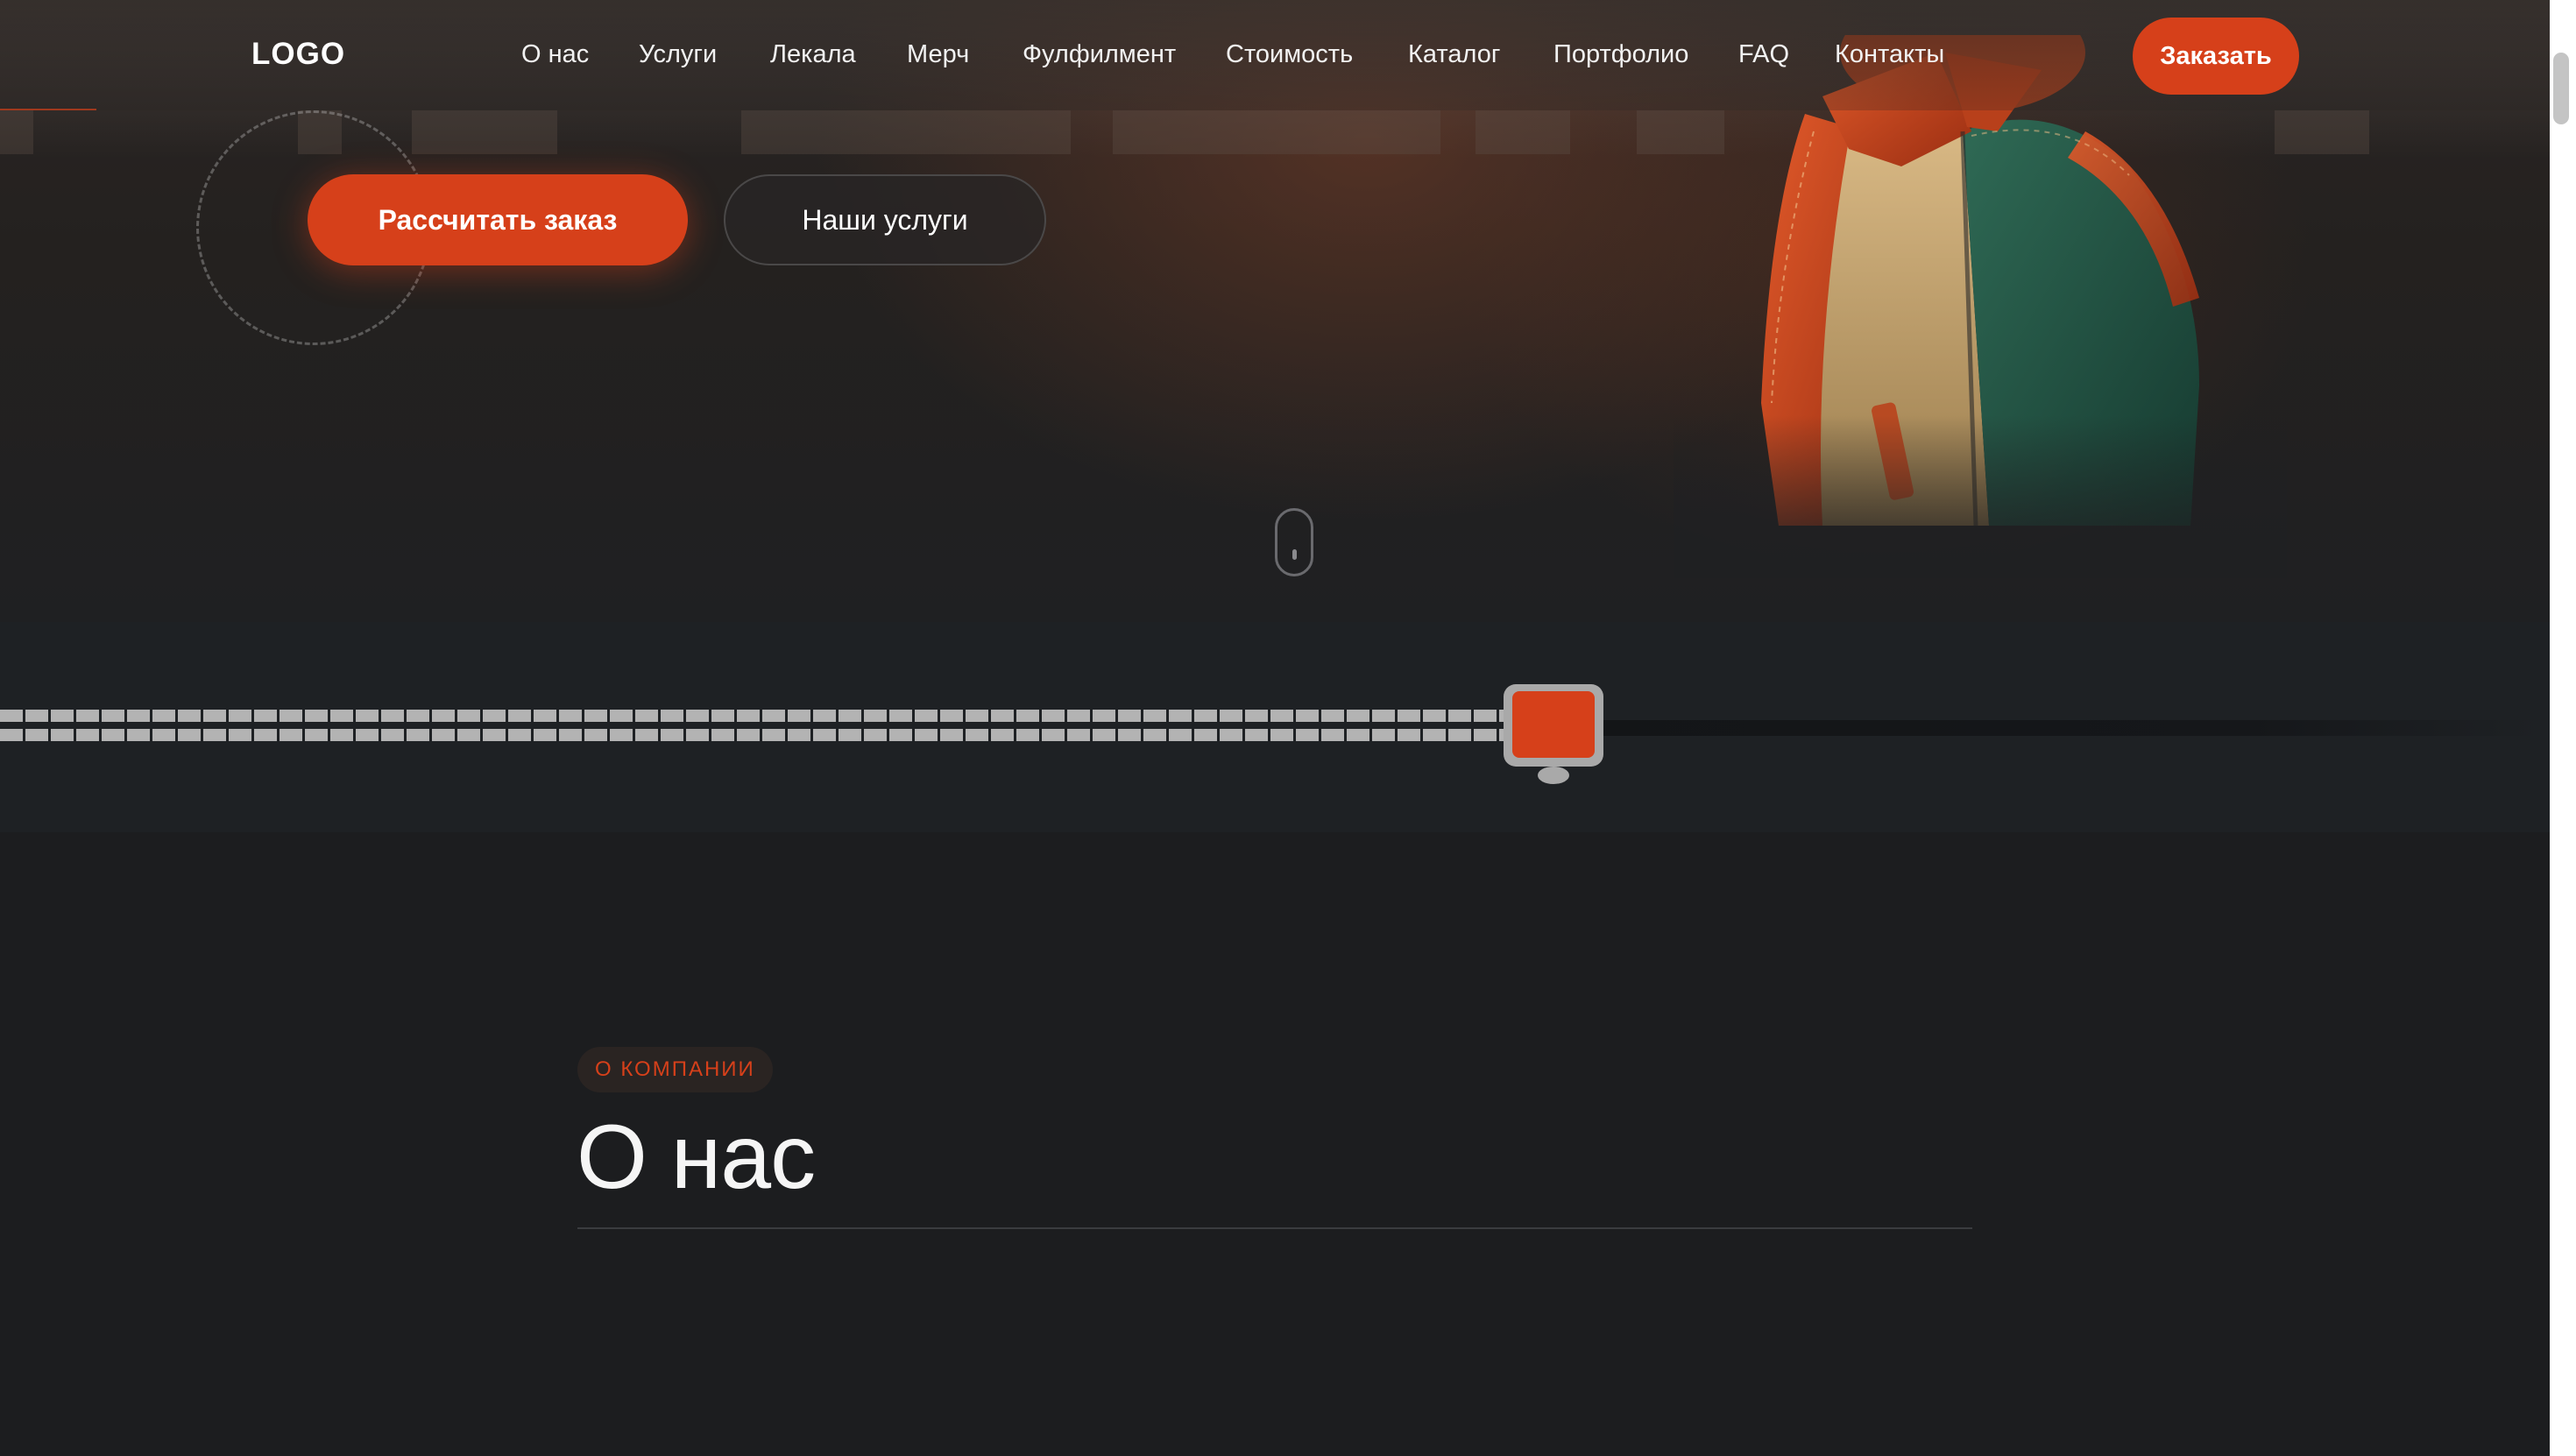 The height and width of the screenshot is (1456, 2576). What do you see at coordinates (2216, 56) in the screenshot?
I see `order-button: Заказать` at bounding box center [2216, 56].